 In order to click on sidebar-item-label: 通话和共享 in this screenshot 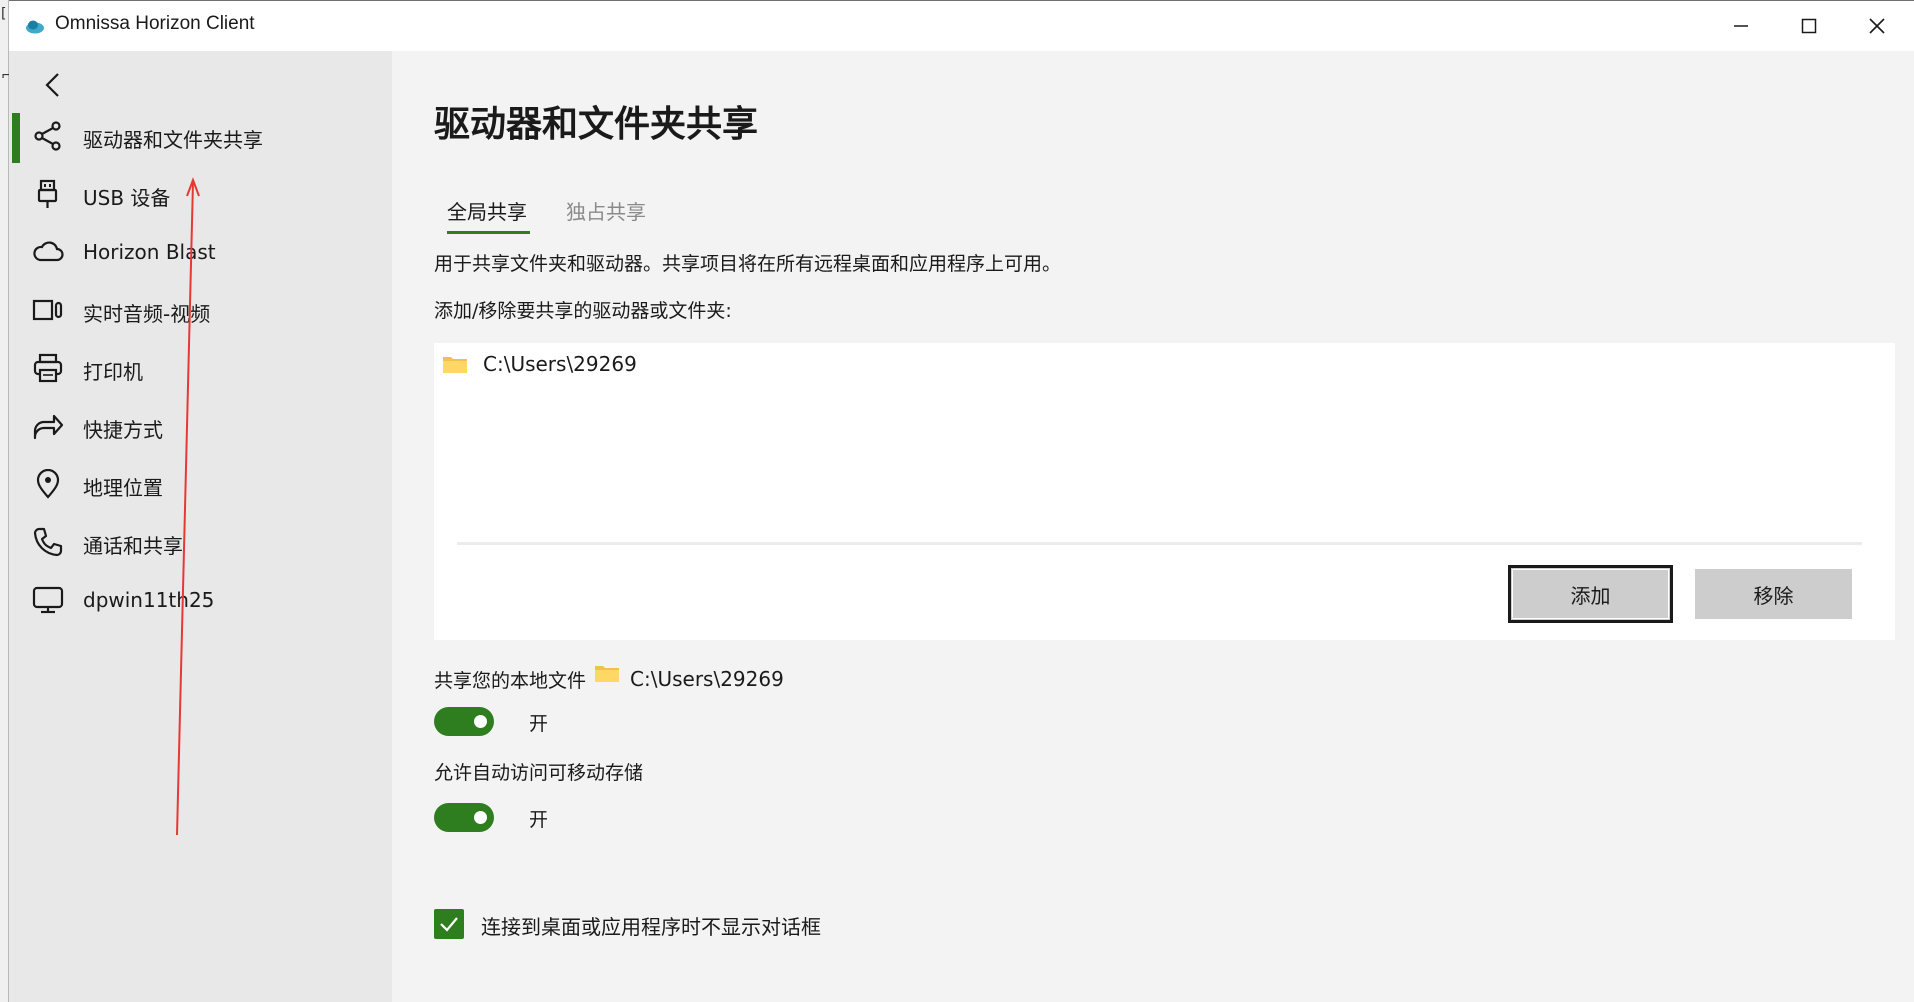, I will do `click(133, 546)`.